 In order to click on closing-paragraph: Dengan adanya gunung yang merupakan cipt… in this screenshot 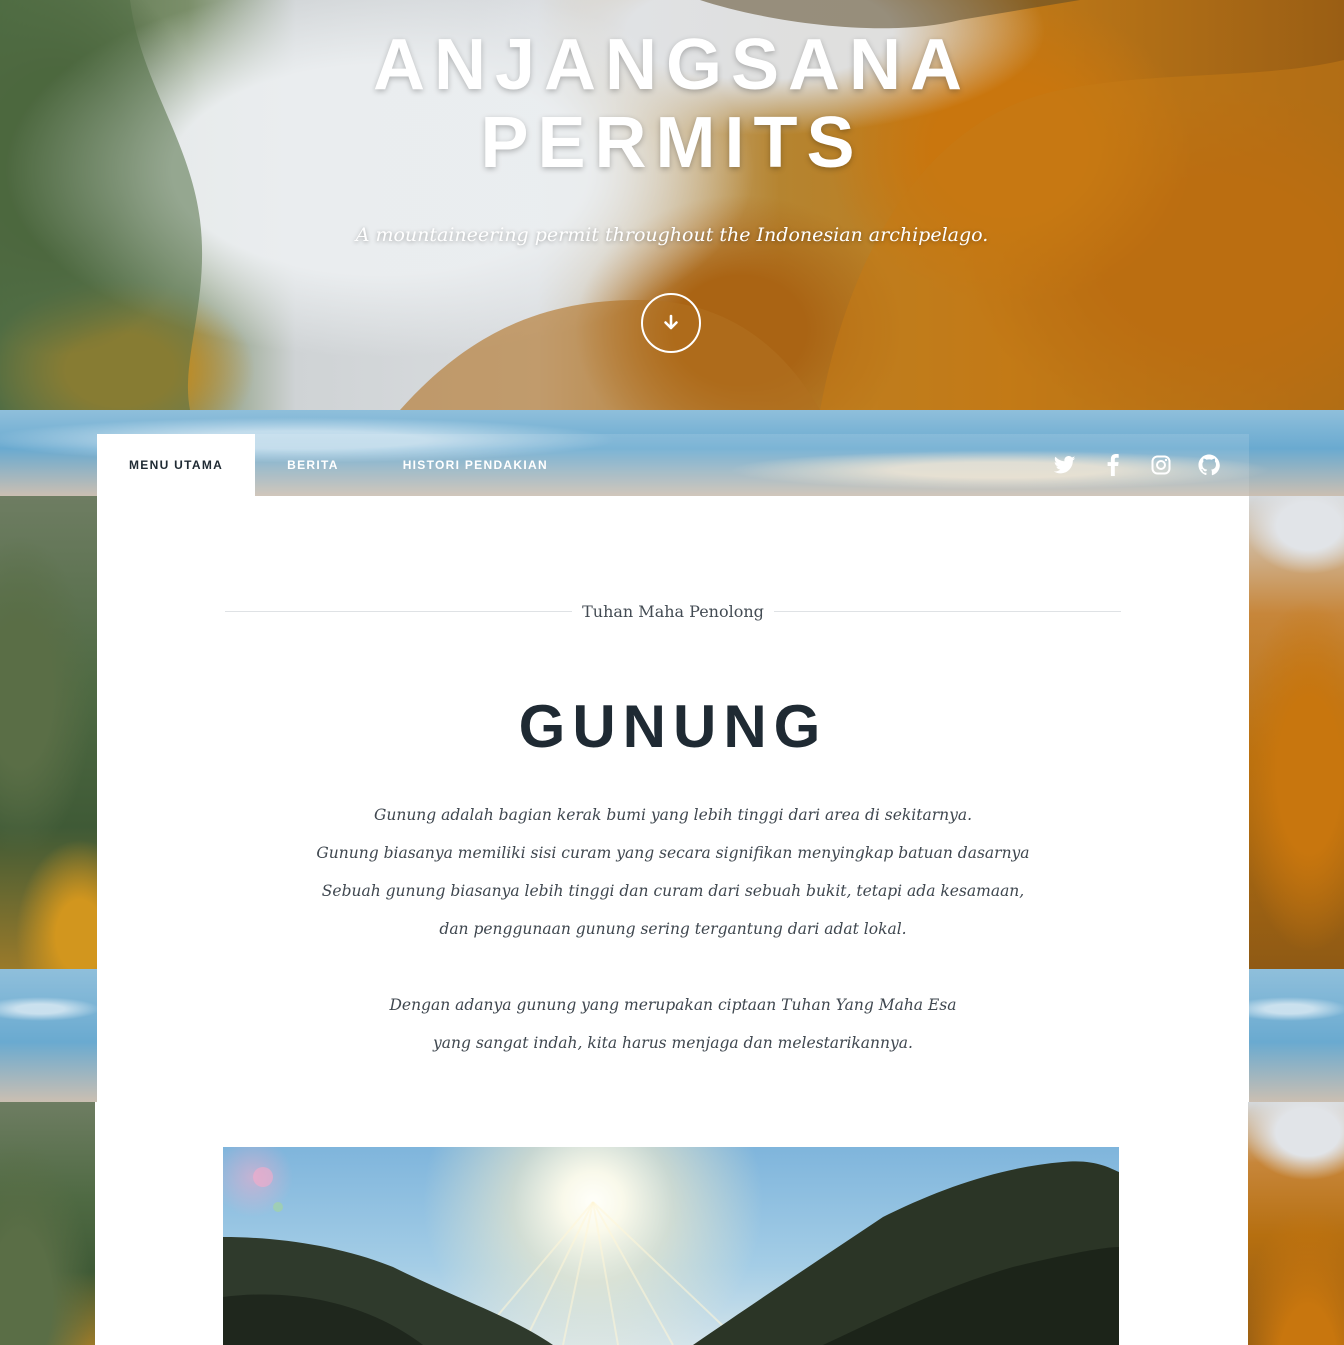, I will do `click(673, 1024)`.